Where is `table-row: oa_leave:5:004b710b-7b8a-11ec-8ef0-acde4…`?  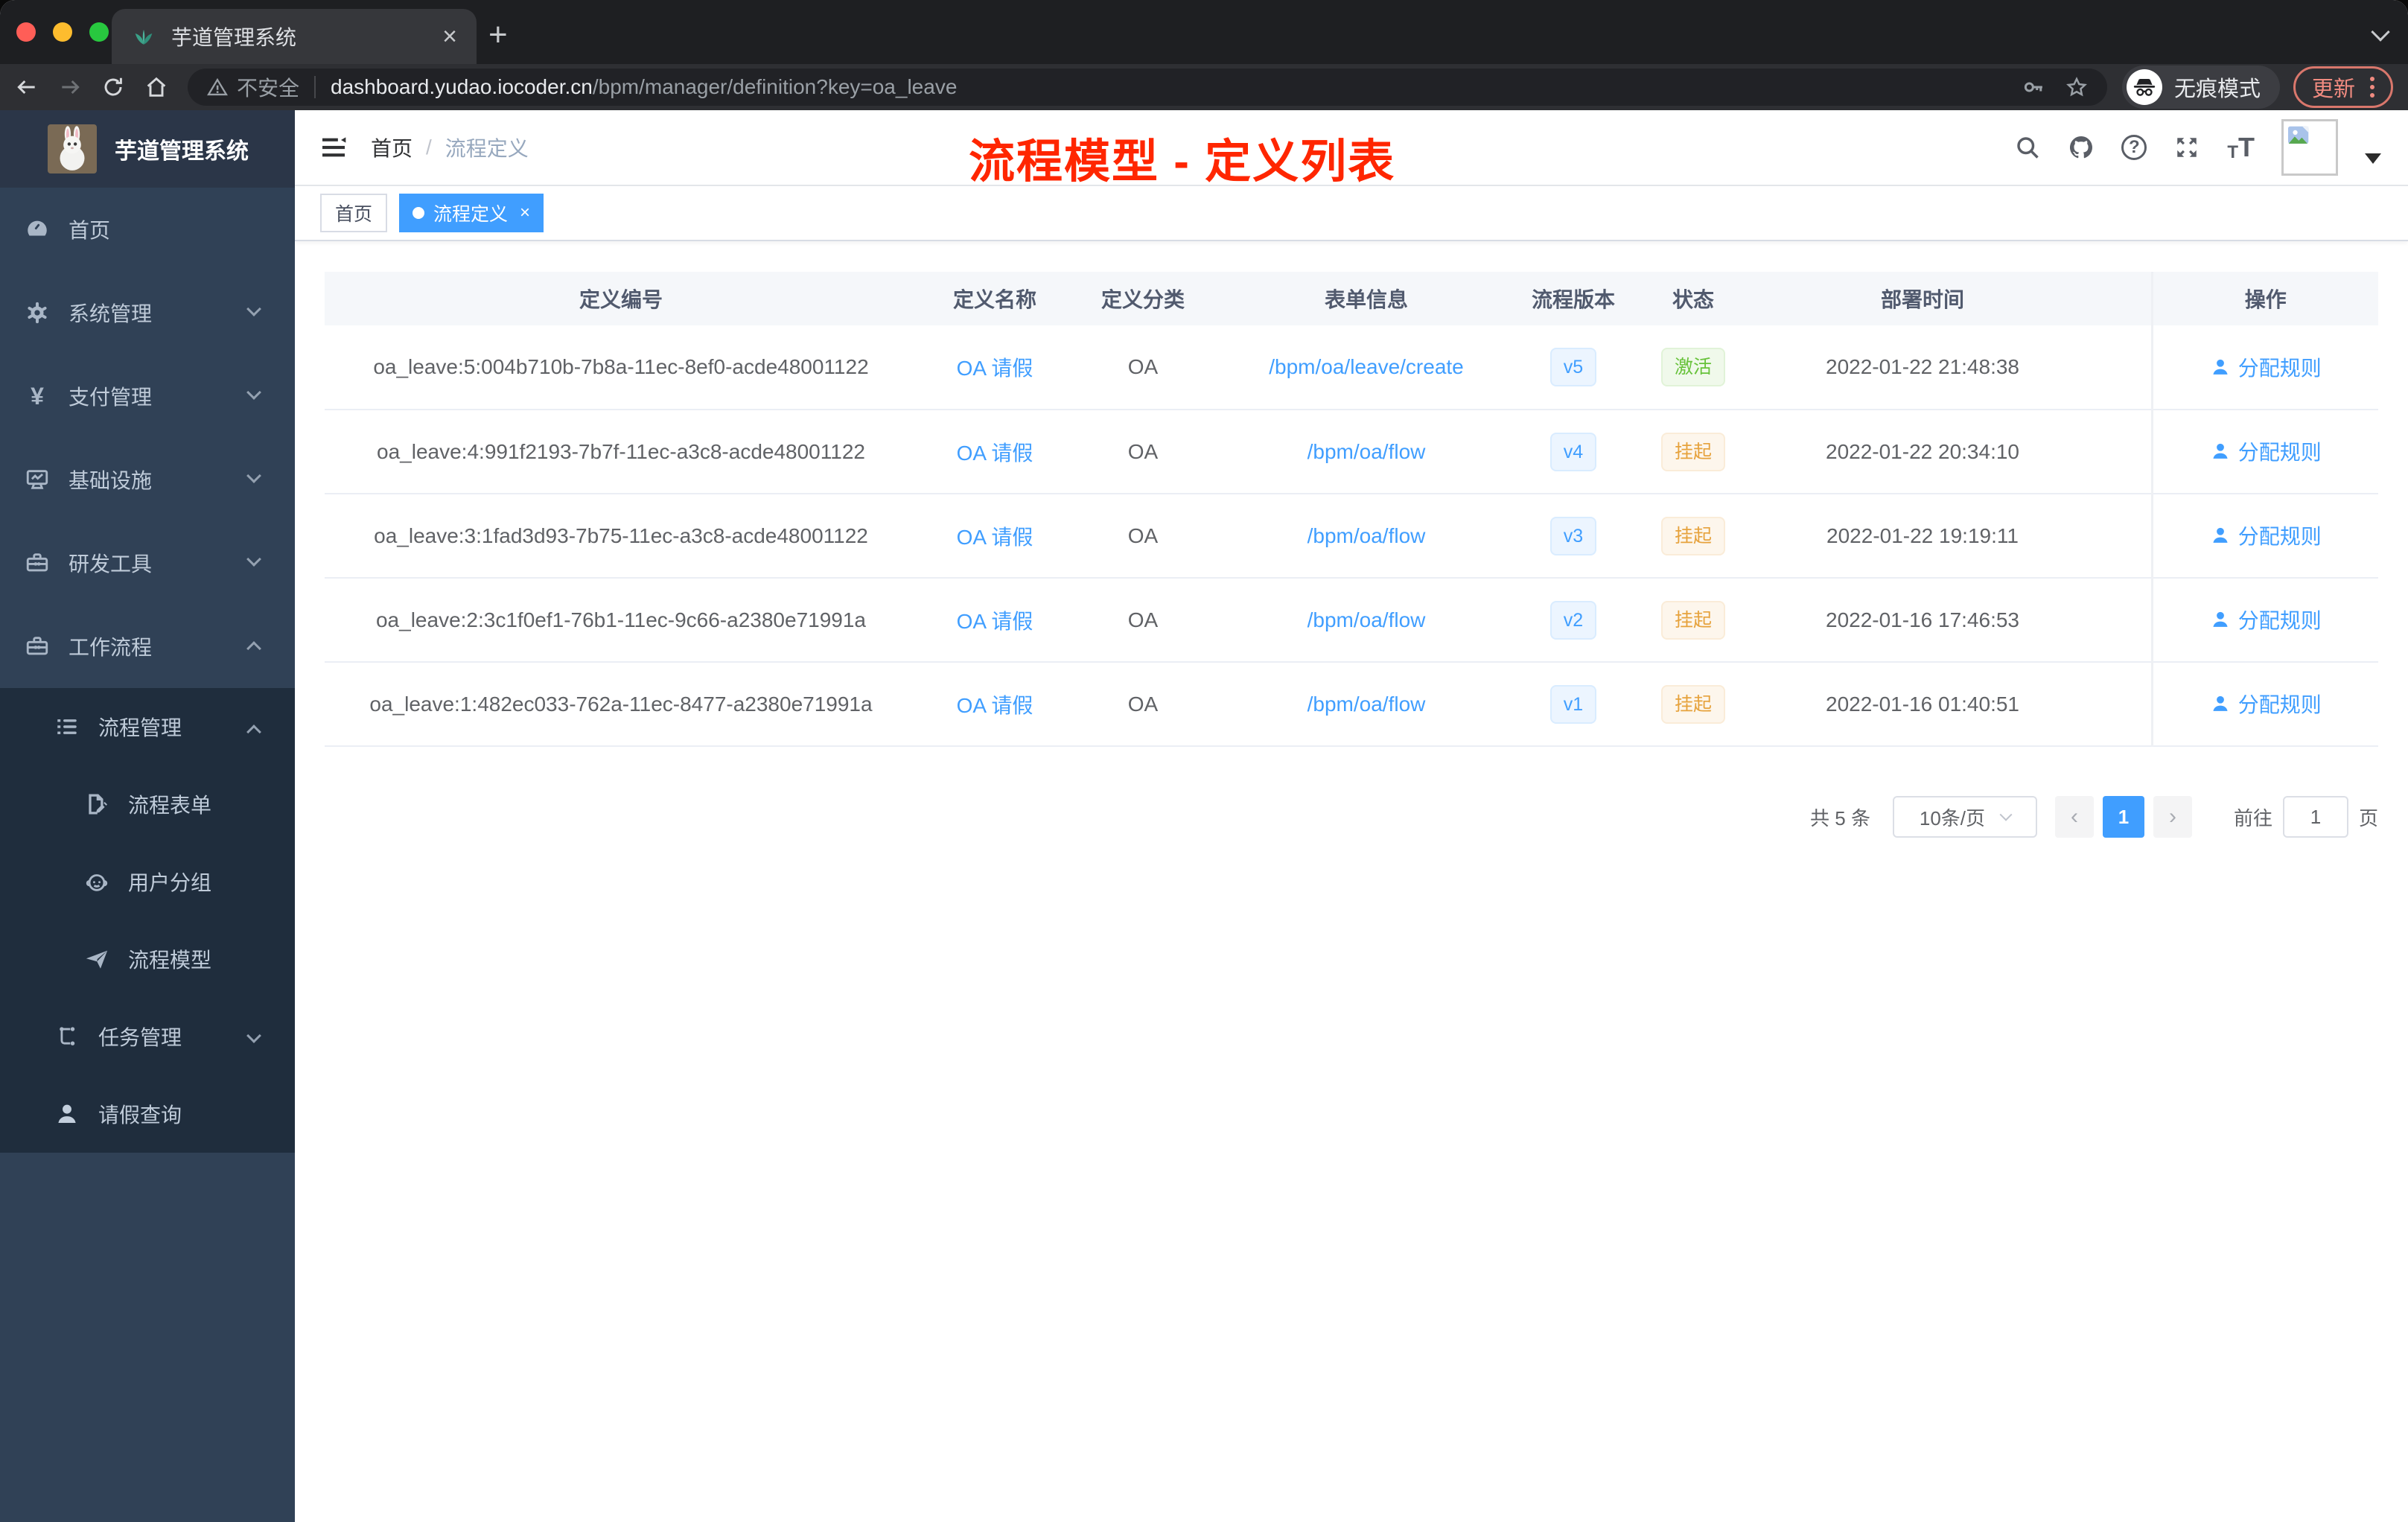 table-row: oa_leave:5:004b710b-7b8a-11ec-8ef0-acde4… is located at coordinates (1351, 367).